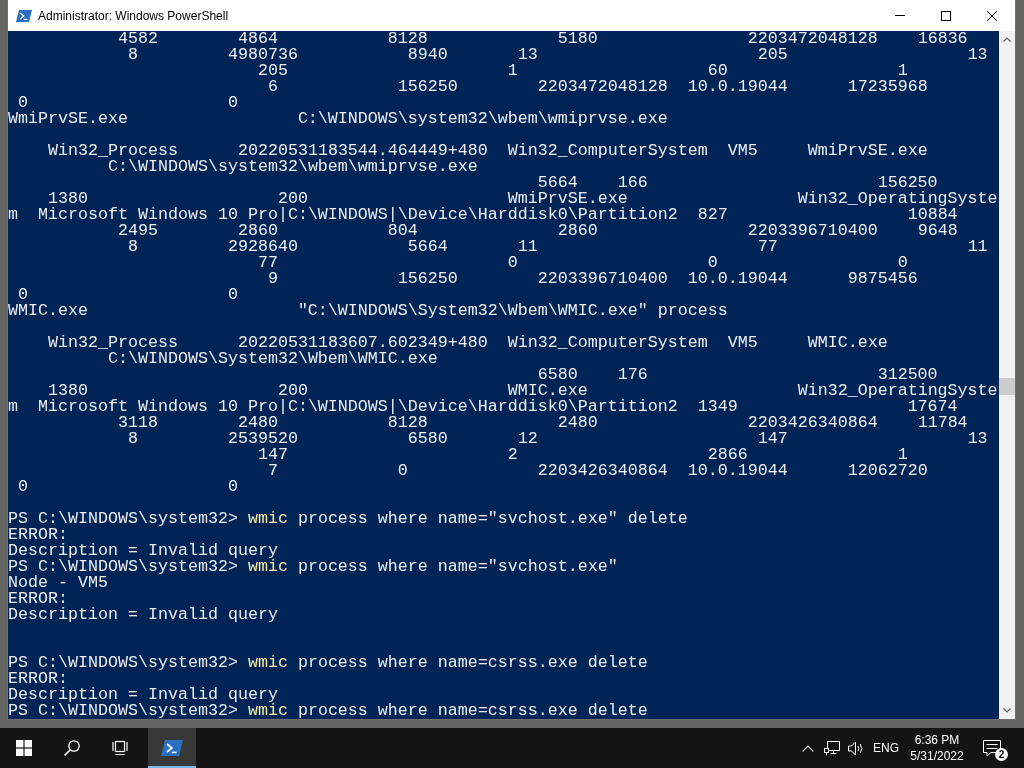 The width and height of the screenshot is (1024, 768). What do you see at coordinates (120, 748) in the screenshot?
I see `task-view-icon` at bounding box center [120, 748].